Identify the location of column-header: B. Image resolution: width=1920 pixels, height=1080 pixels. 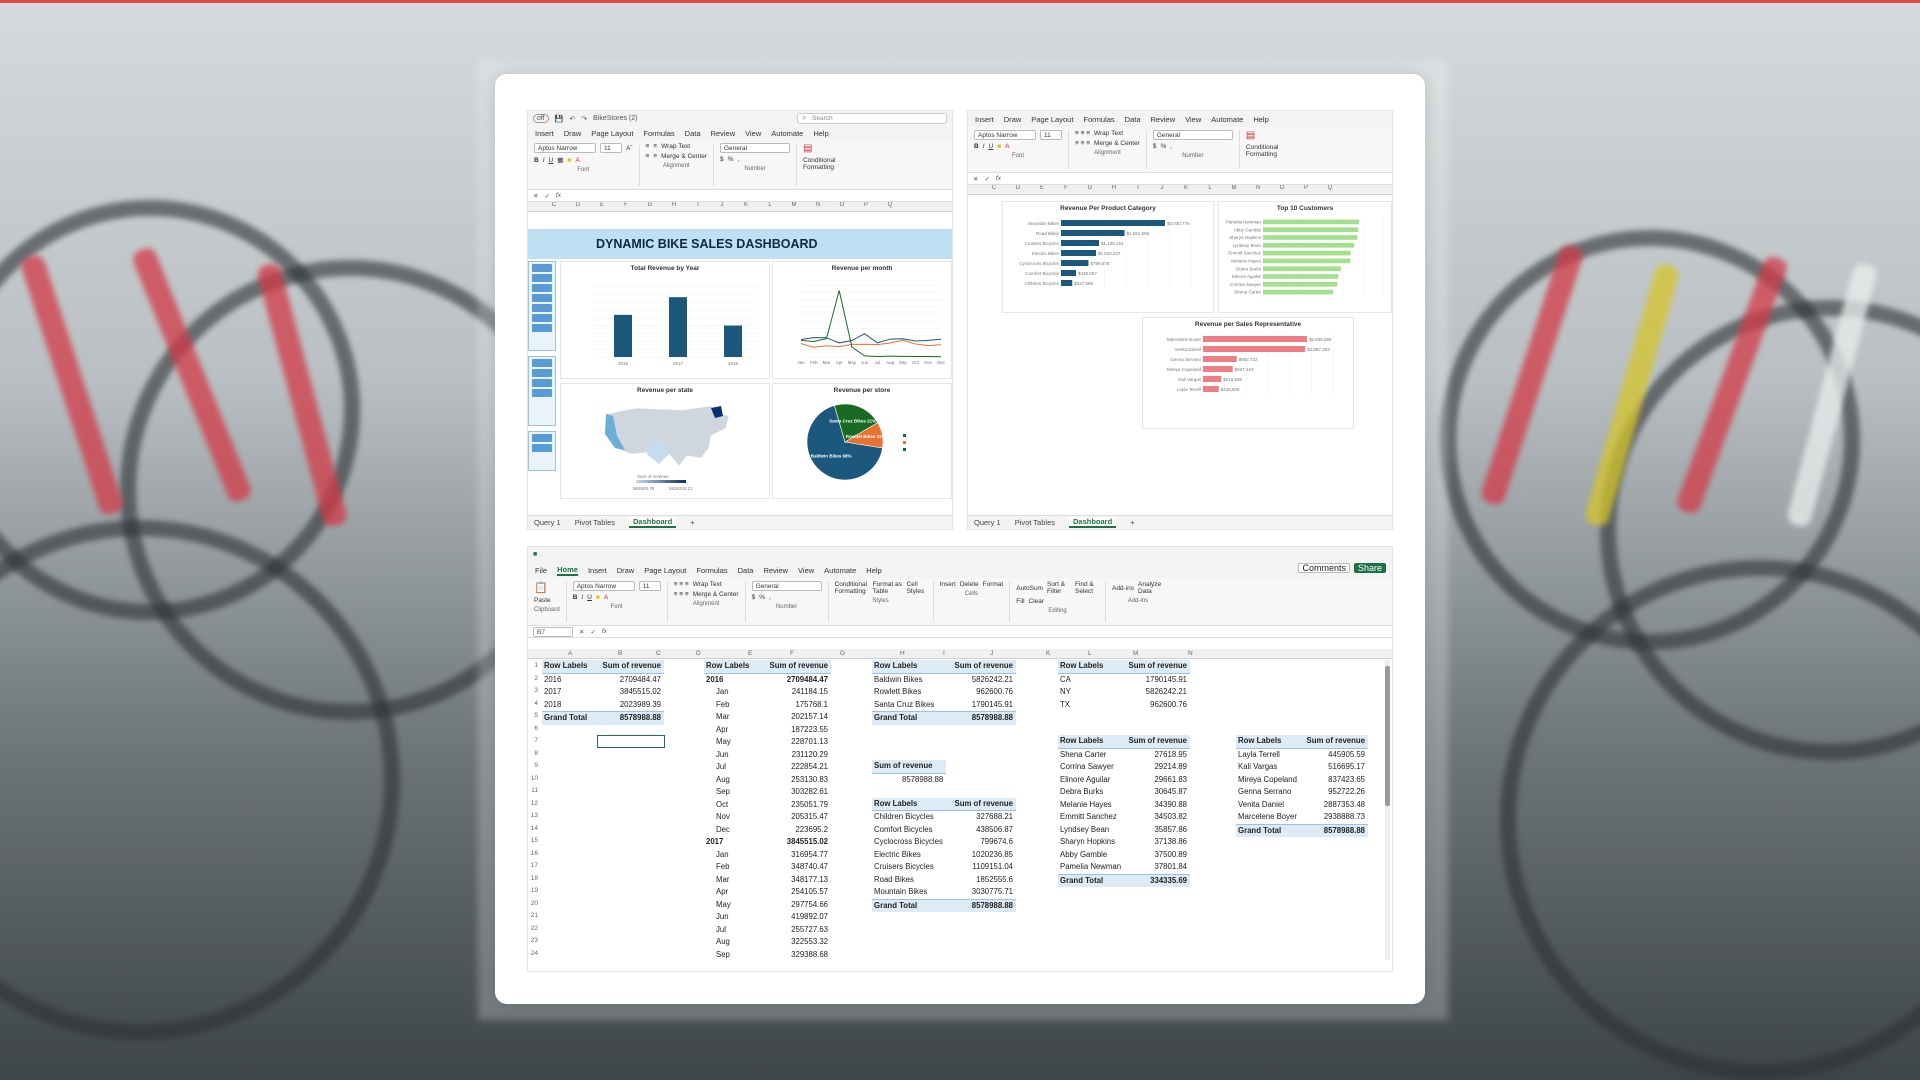
(620, 653).